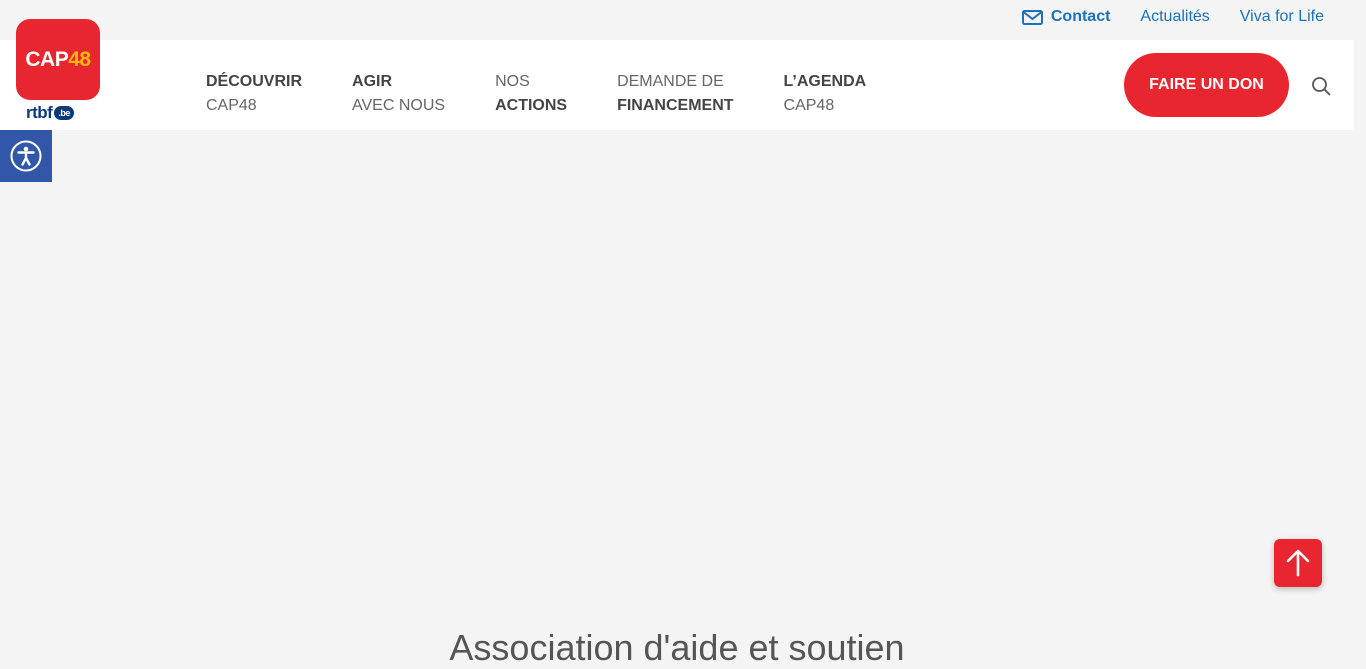 This screenshot has height=669, width=1366. Describe the element at coordinates (372, 81) in the screenshot. I see `menu-item-line1: AGIR` at that location.